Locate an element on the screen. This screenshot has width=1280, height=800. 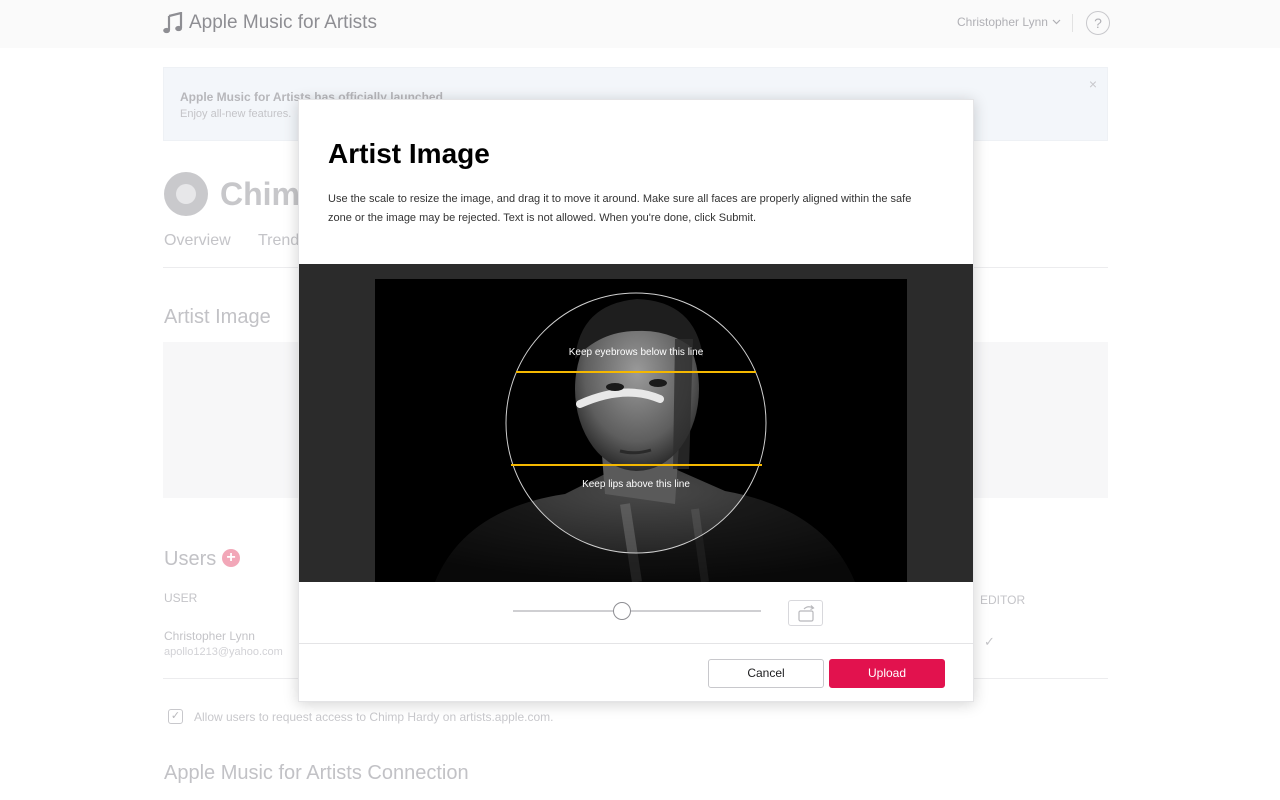
user-name: Christopher Lynn is located at coordinates (1002, 22).